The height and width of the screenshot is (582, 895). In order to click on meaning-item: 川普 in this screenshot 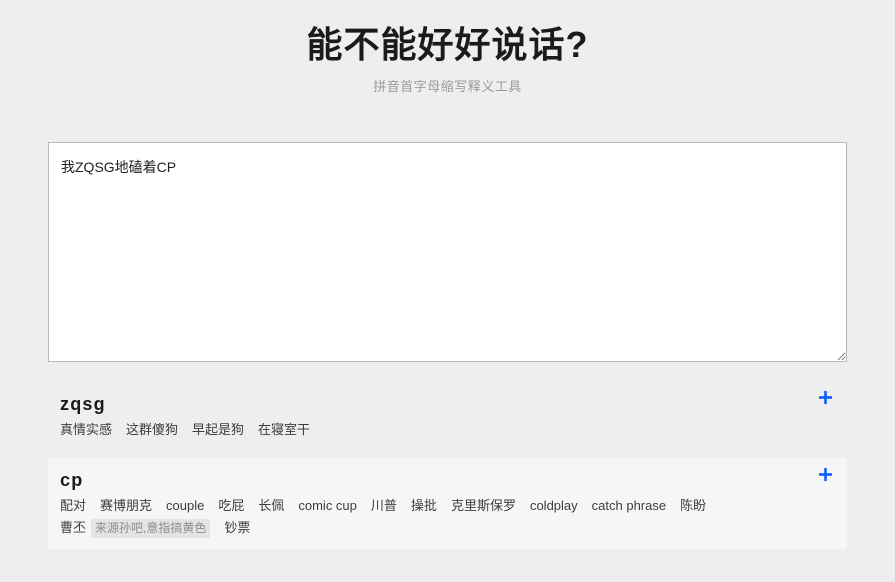, I will do `click(384, 506)`.